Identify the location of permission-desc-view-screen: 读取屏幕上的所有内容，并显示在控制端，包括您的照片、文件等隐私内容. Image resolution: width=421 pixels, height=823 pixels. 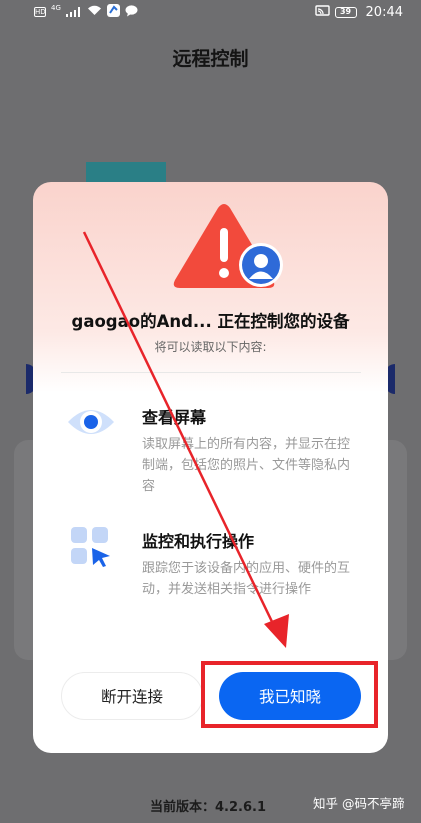
(246, 465).